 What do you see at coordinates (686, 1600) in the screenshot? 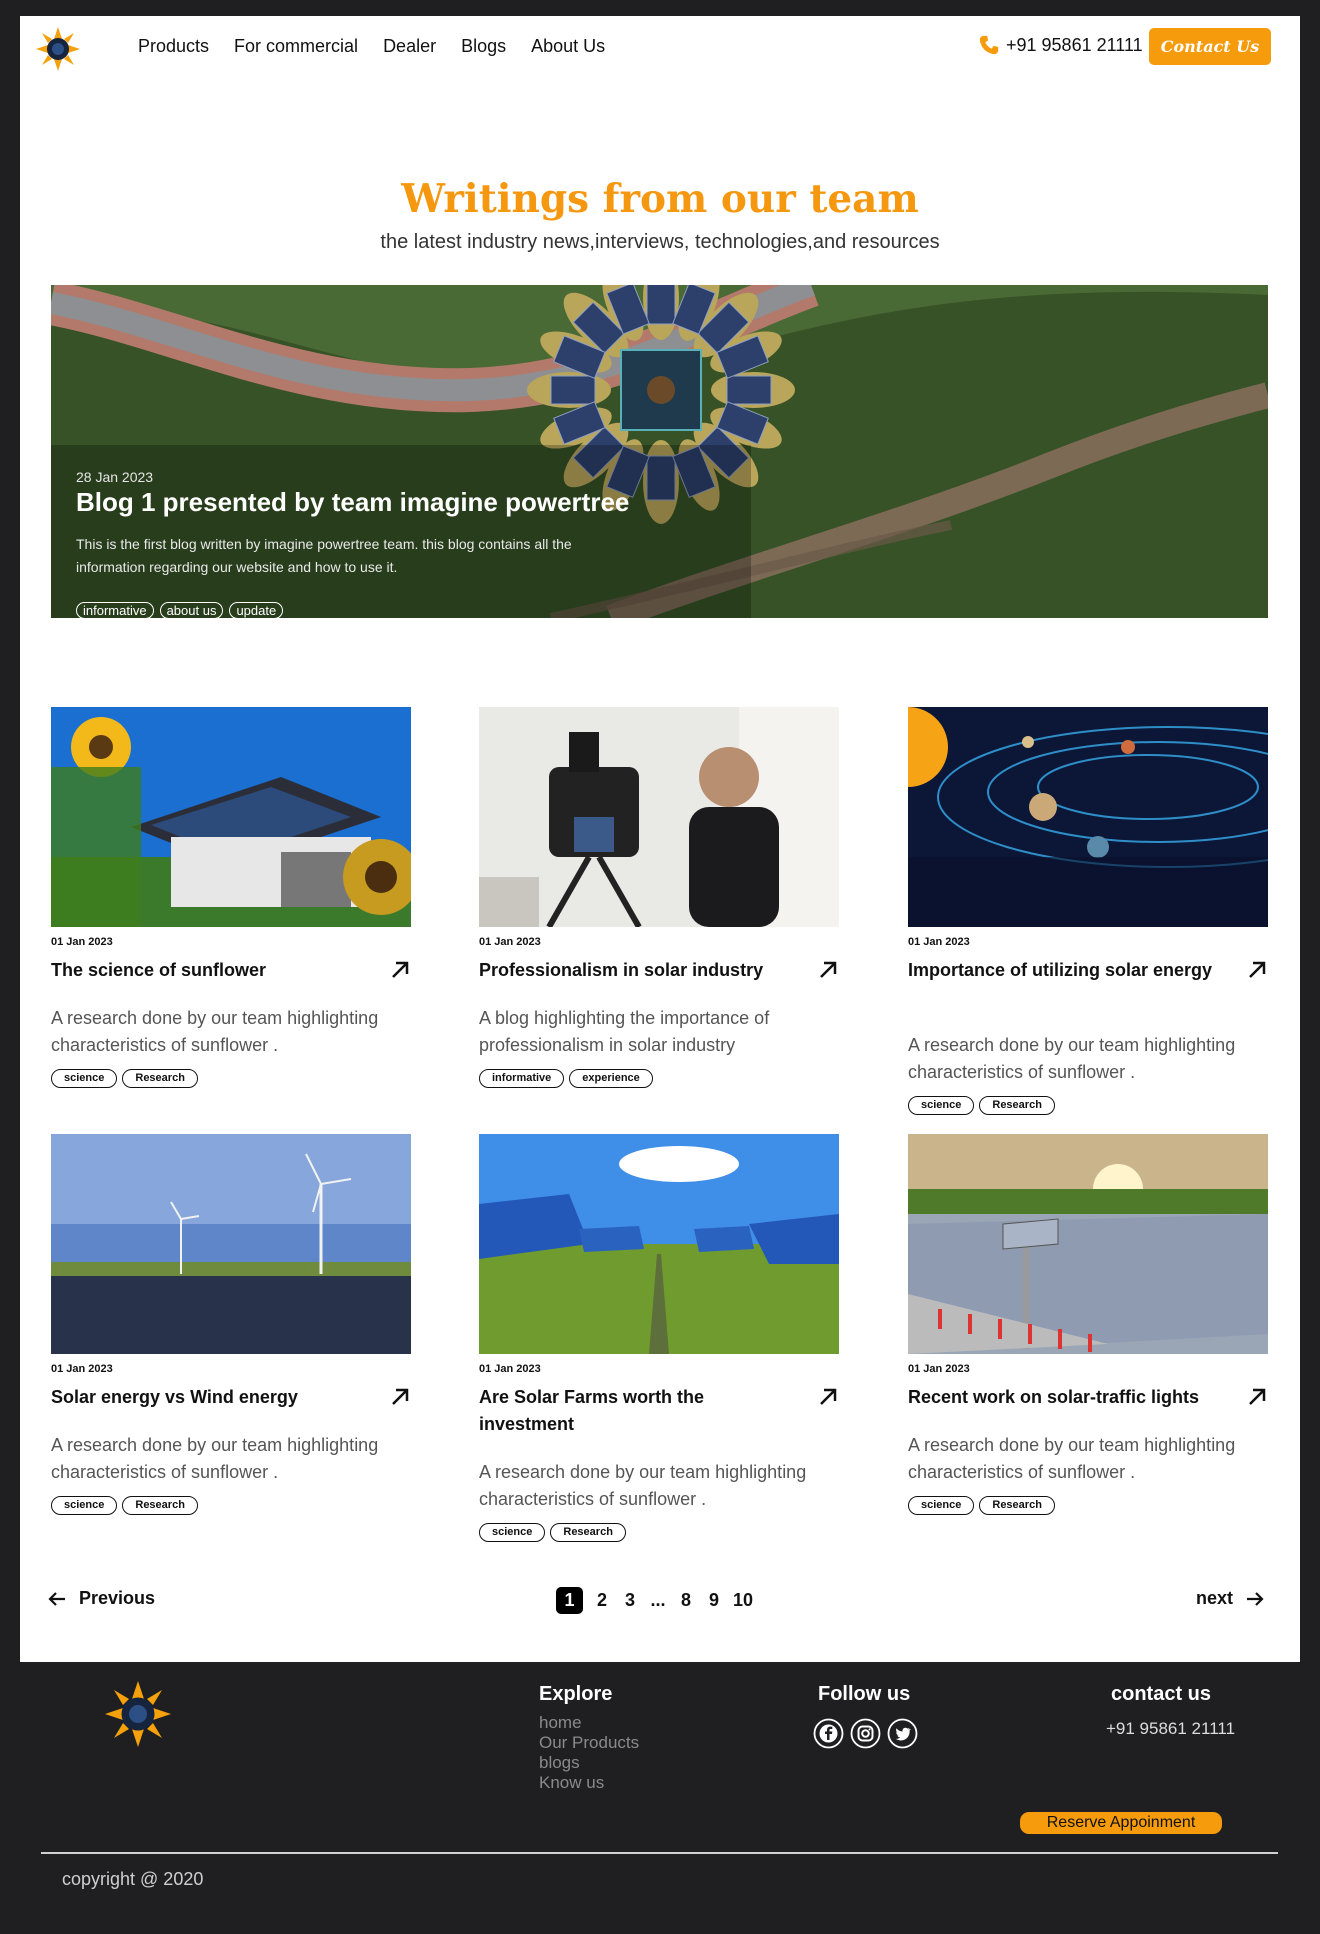
I see `page-8-button: 8` at bounding box center [686, 1600].